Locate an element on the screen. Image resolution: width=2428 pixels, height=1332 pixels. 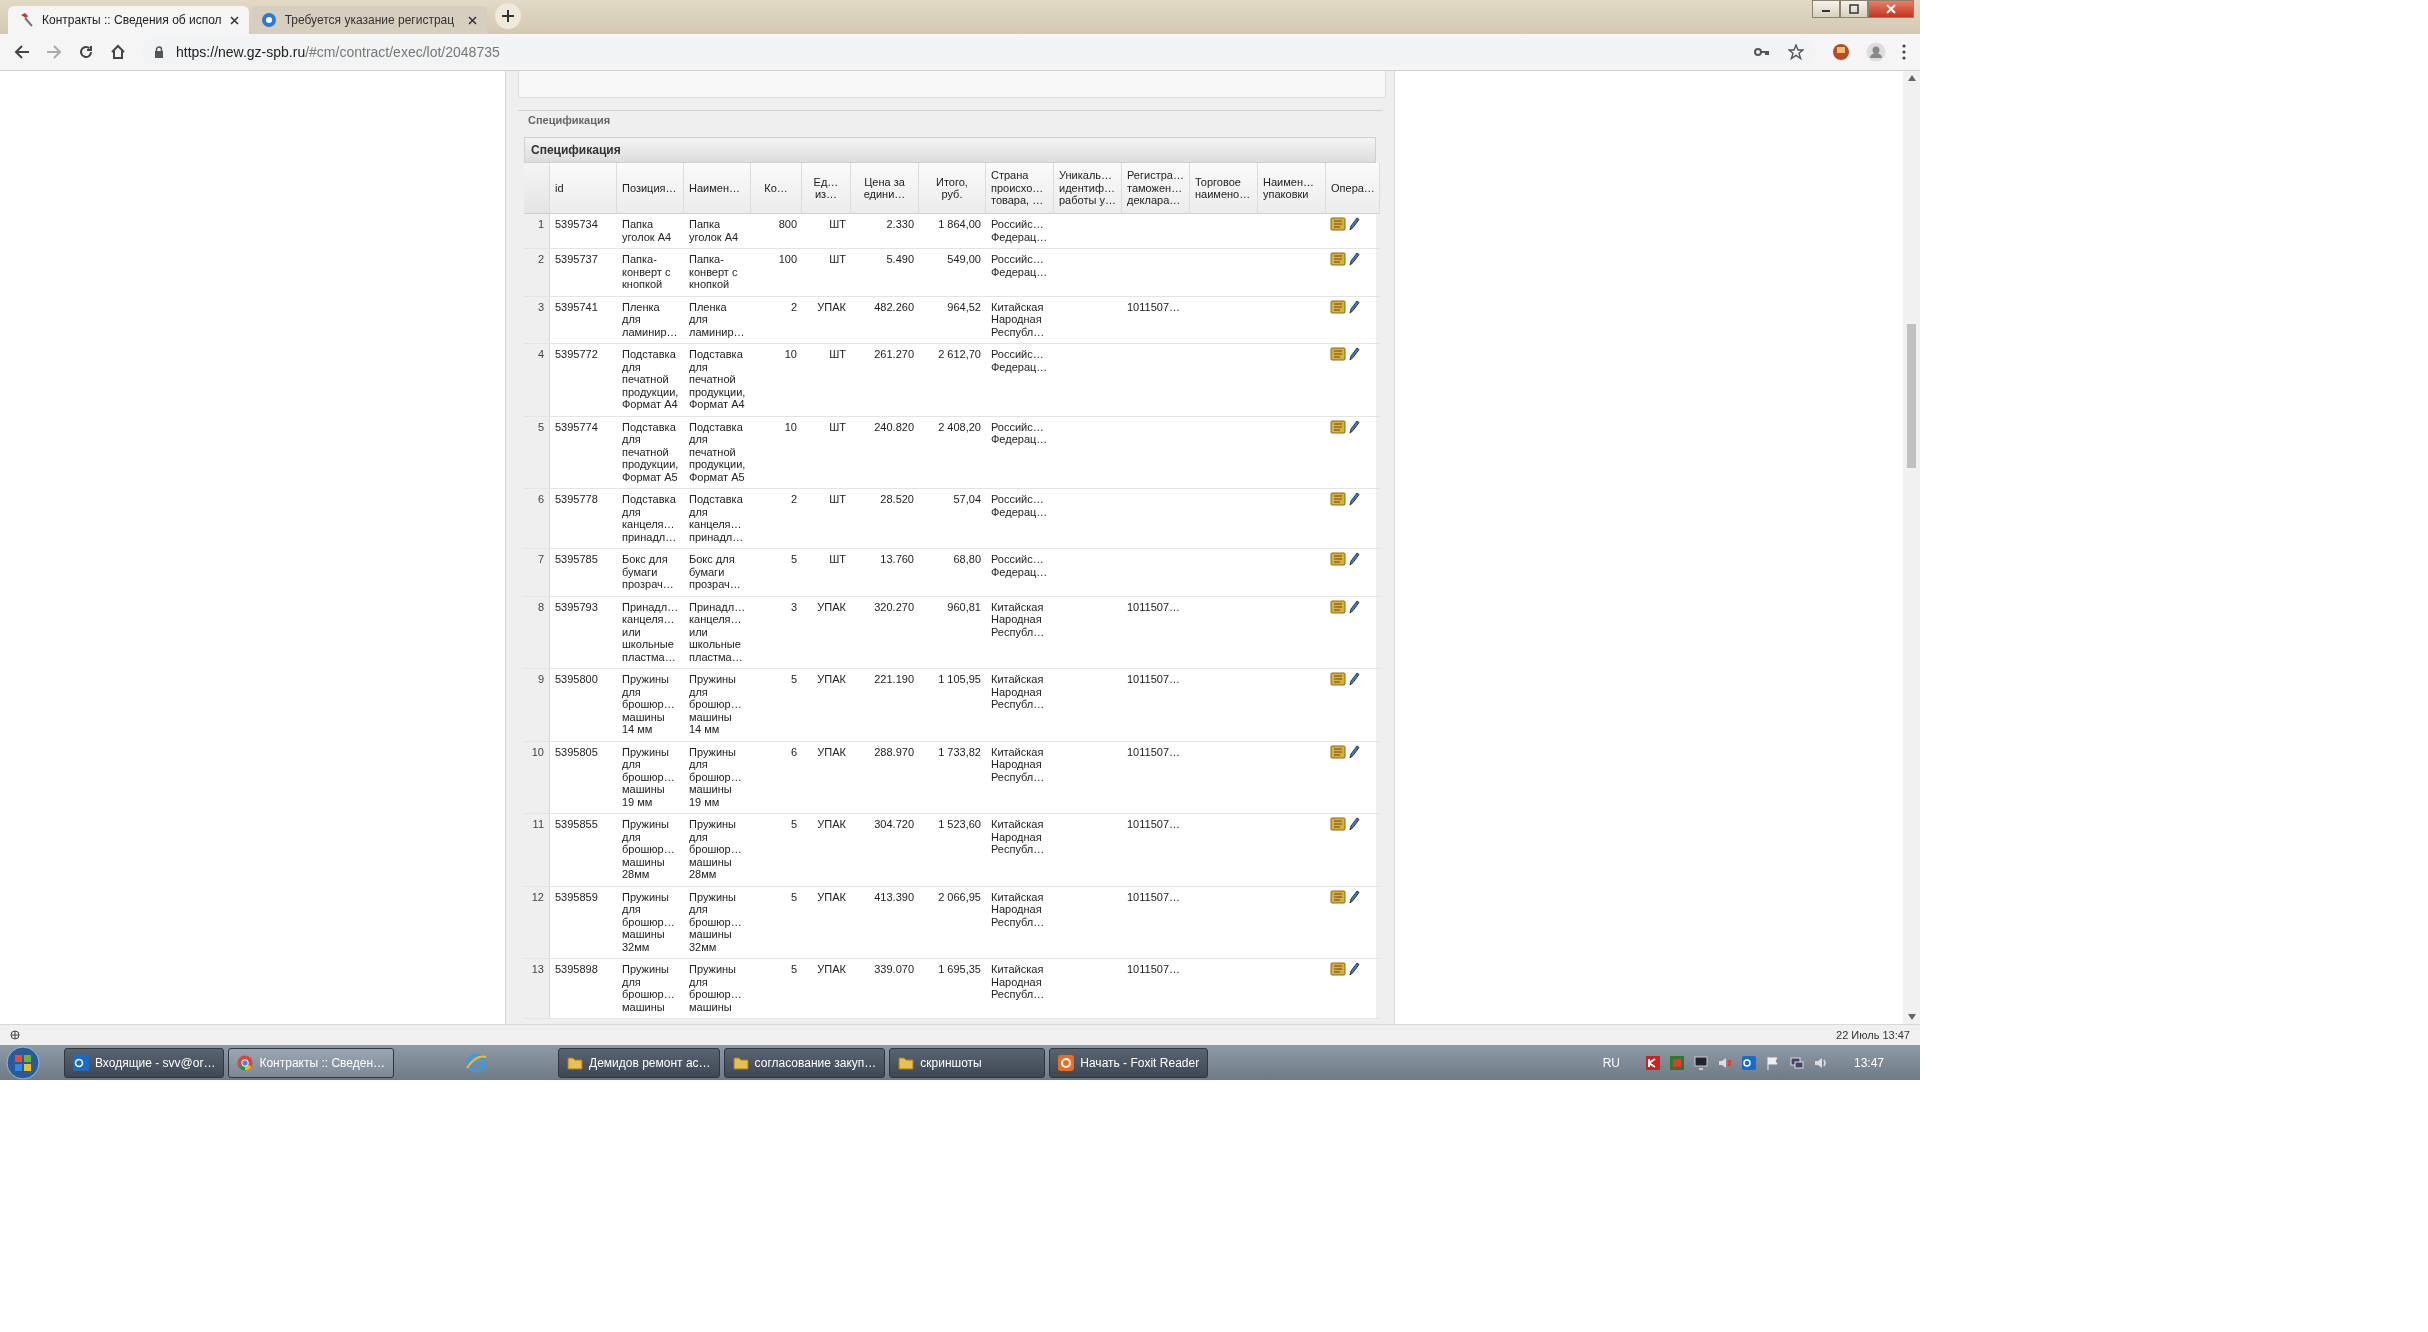
address-bar: https://new.gz-spb.ru/#cm/contract/exec/lot/2048735 is located at coordinates (979, 52).